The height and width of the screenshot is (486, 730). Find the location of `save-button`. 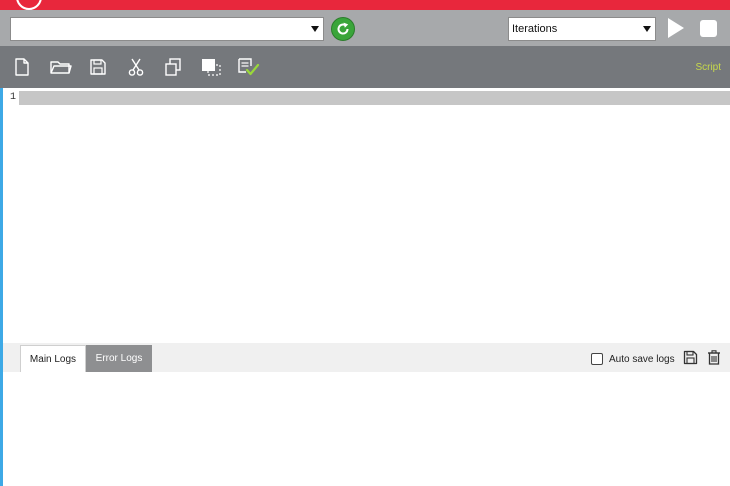

save-button is located at coordinates (98, 67).